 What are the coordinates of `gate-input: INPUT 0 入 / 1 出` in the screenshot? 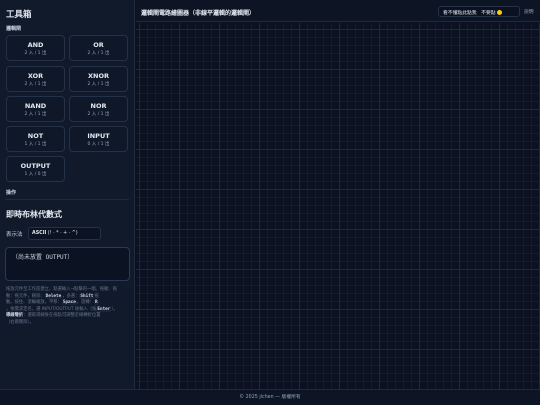 It's located at (98, 139).